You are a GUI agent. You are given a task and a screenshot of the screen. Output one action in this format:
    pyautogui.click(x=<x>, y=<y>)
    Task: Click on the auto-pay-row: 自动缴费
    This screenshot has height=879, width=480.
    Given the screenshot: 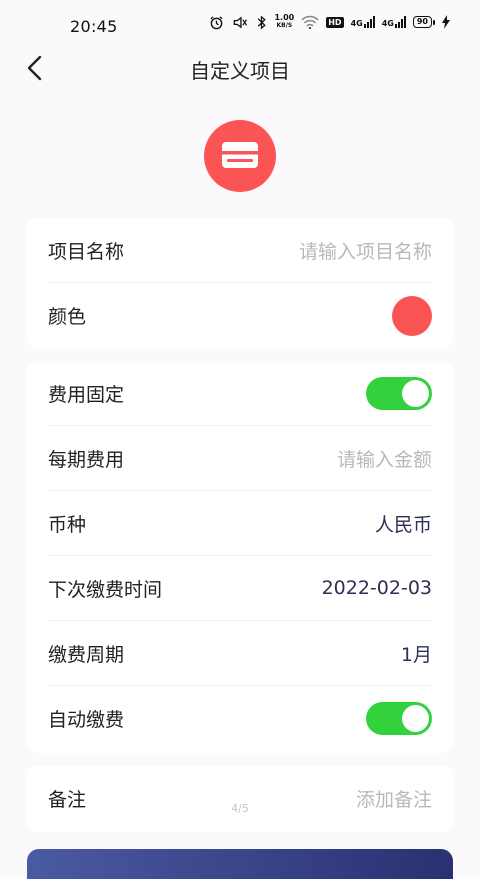 What is the action you would take?
    pyautogui.click(x=240, y=718)
    